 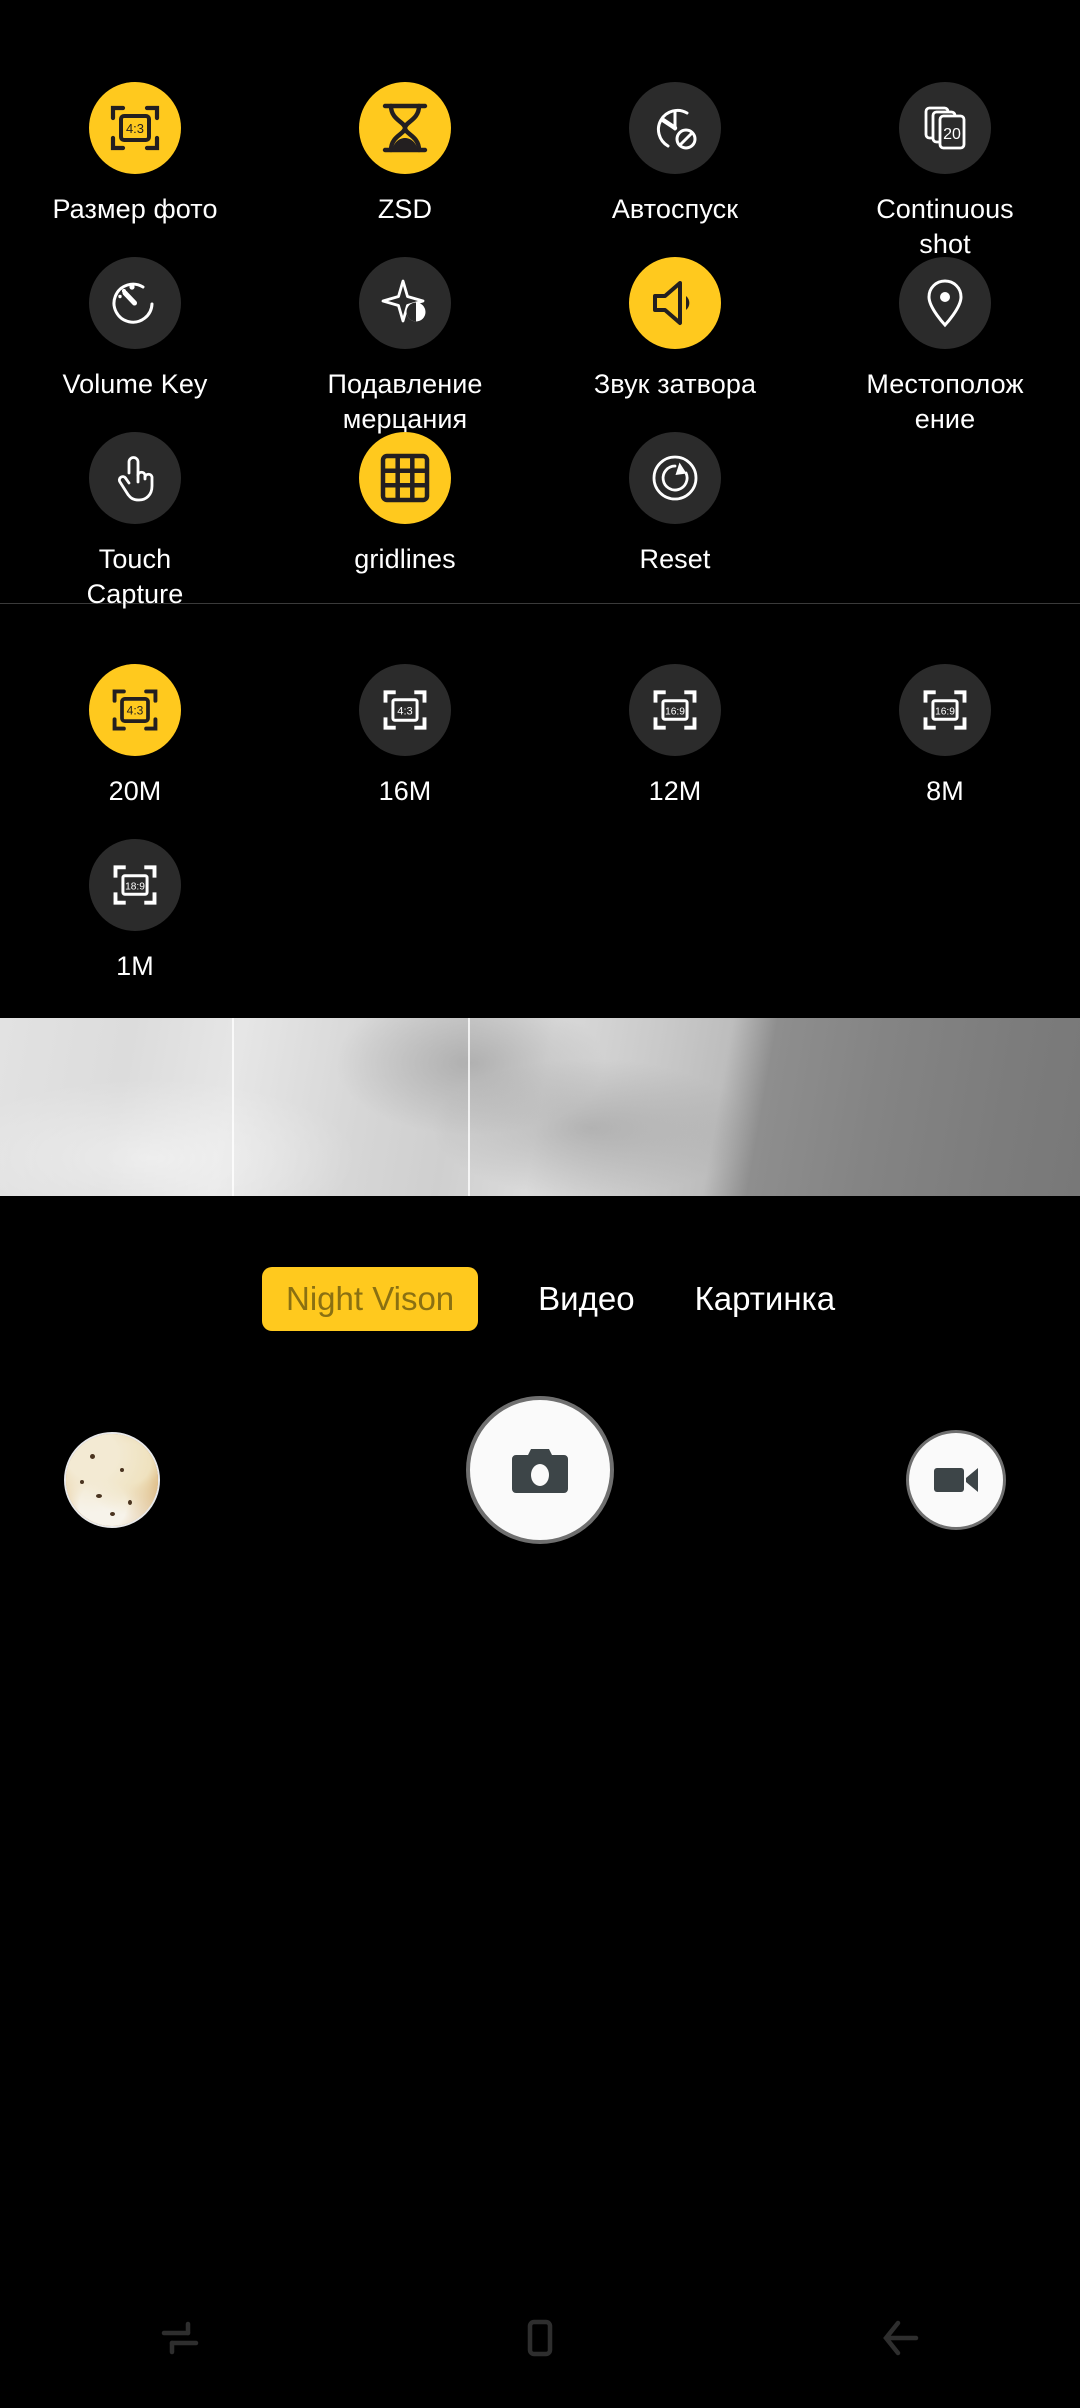 What do you see at coordinates (405, 303) in the screenshot?
I see `anti-flicker-icon` at bounding box center [405, 303].